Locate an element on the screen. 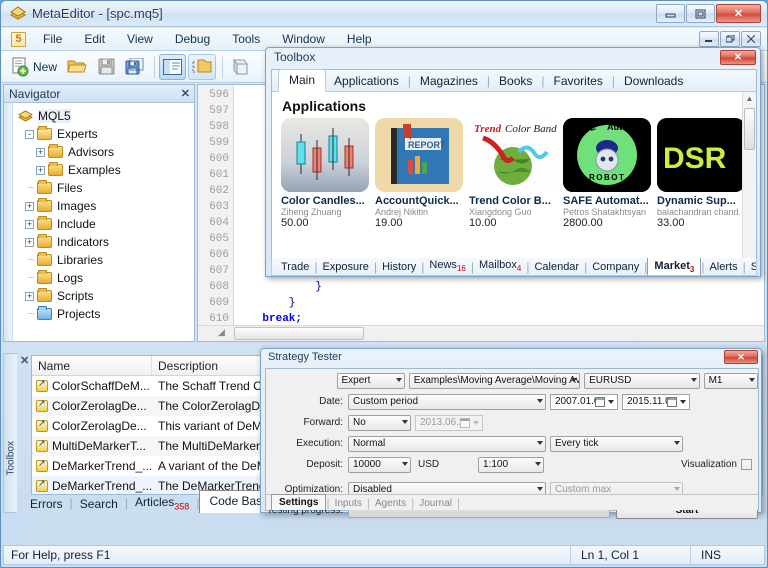  strategy-tester-close-button: ✕ is located at coordinates (741, 357).